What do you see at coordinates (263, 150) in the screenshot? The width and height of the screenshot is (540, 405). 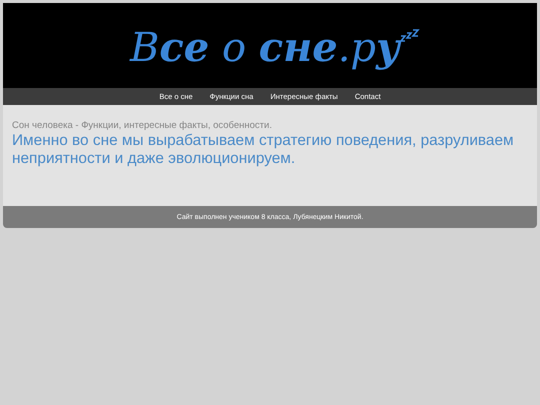 I see `lead-text: Именно во сне мы вырабатываем стратегию поведения, разруливаем неприятности и даже эволюционируем.` at bounding box center [263, 150].